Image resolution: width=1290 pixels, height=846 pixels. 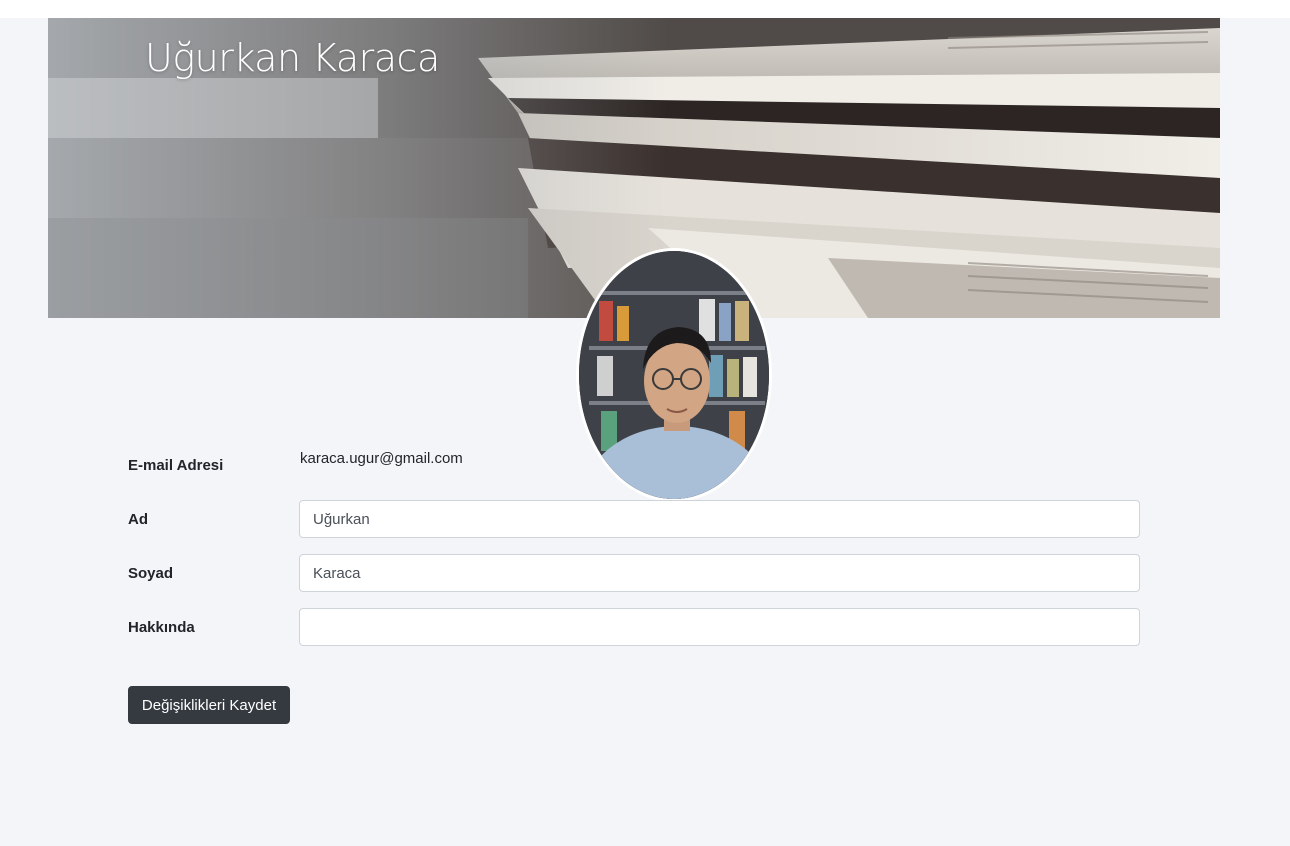 What do you see at coordinates (381, 458) in the screenshot?
I see `email-value: karaca.ugur@gmail.com` at bounding box center [381, 458].